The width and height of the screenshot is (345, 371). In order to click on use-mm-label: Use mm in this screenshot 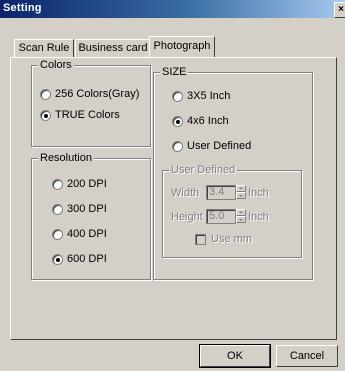, I will do `click(231, 239)`.